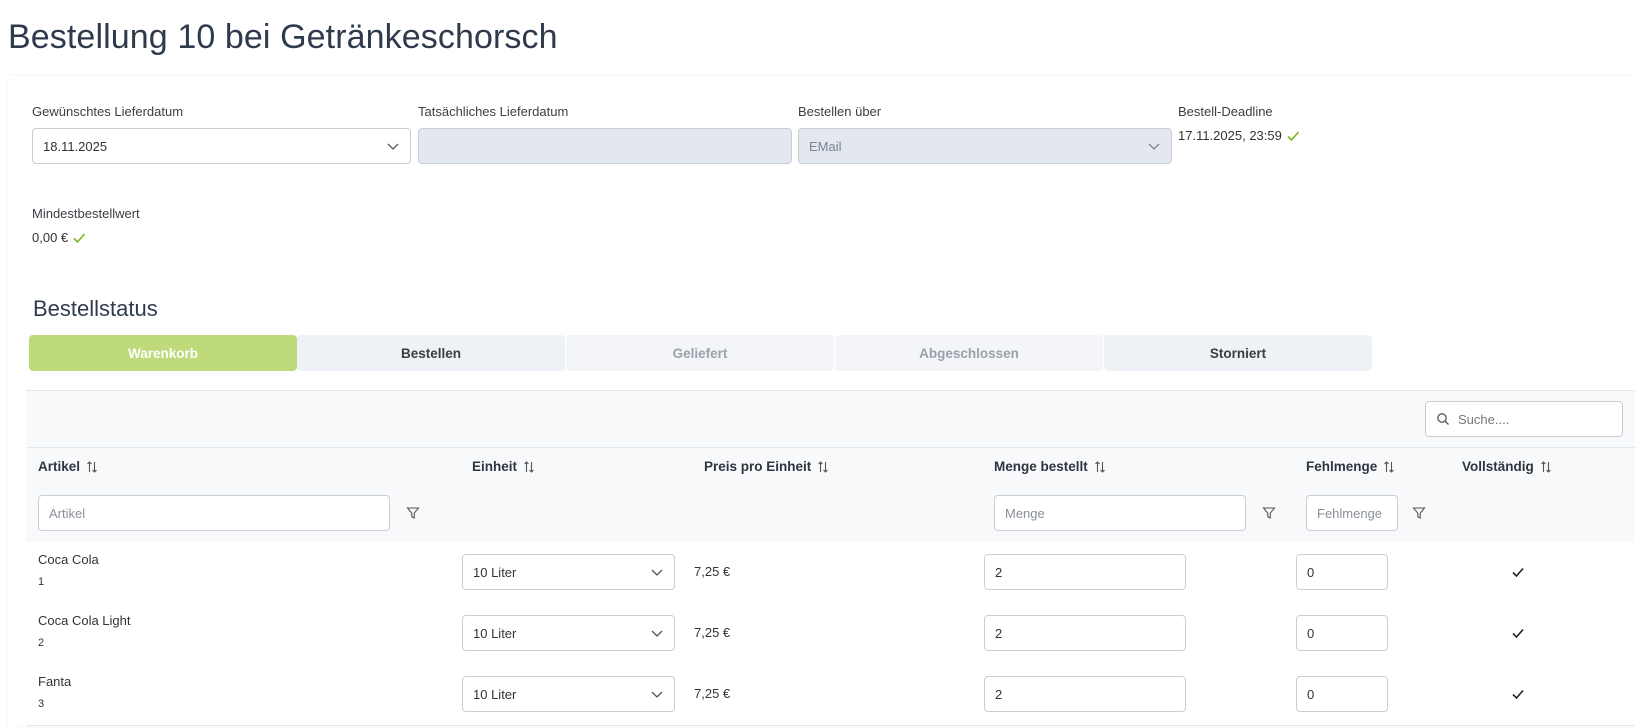 This screenshot has width=1635, height=728. I want to click on column-header-preis: Preis pro Einheit, so click(766, 466).